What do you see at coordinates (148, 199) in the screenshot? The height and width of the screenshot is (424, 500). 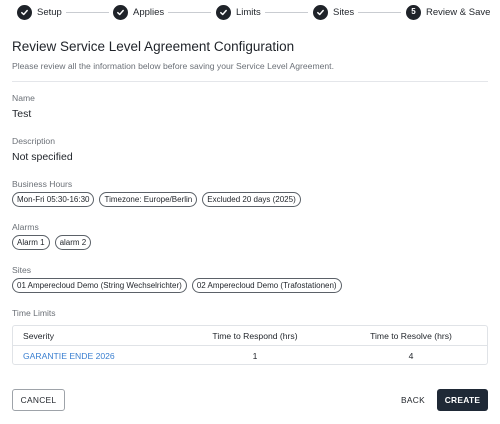 I see `timezone-chip: Timezone: Europe/Berlin` at bounding box center [148, 199].